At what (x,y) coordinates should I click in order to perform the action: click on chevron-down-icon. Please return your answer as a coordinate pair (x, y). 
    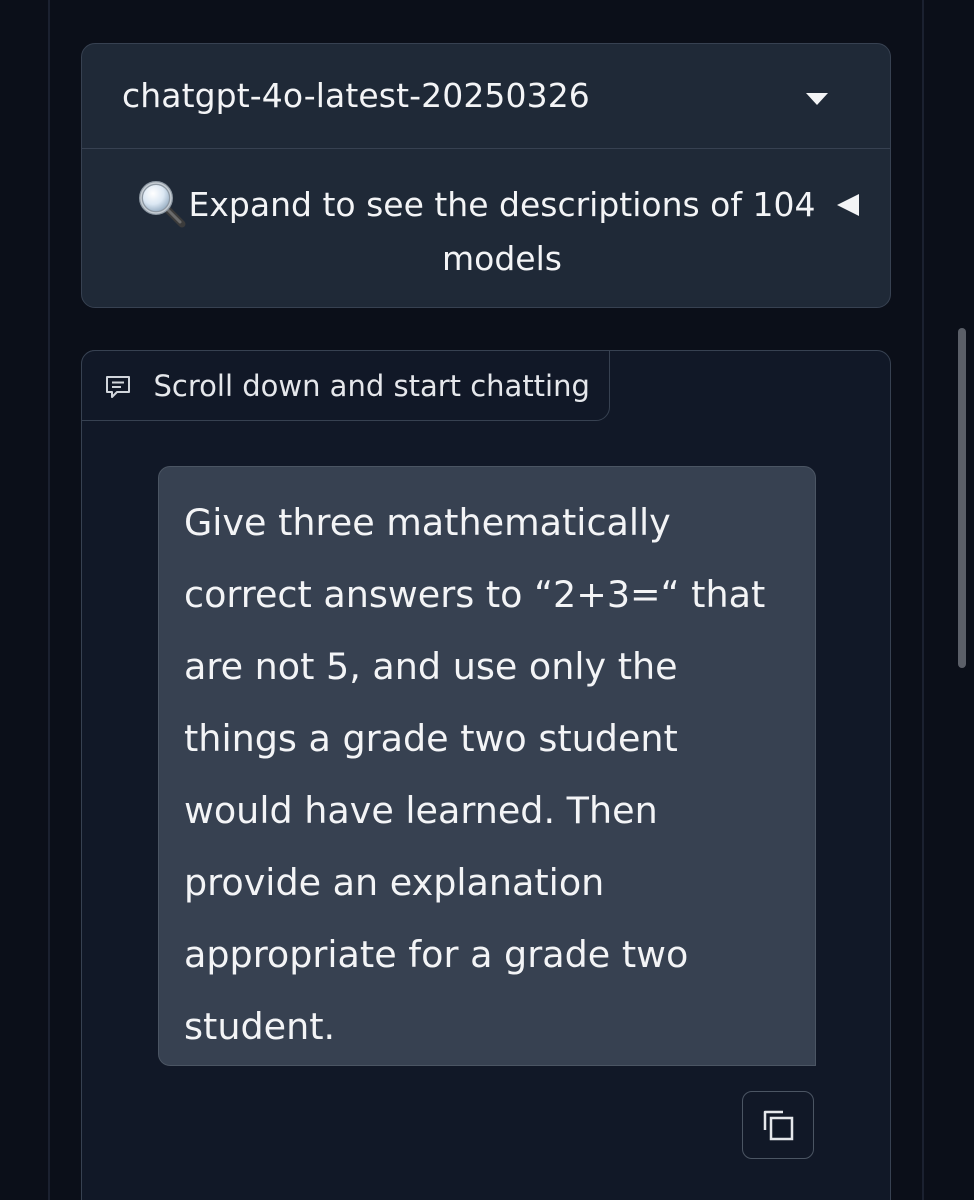
    Looking at the image, I should click on (817, 99).